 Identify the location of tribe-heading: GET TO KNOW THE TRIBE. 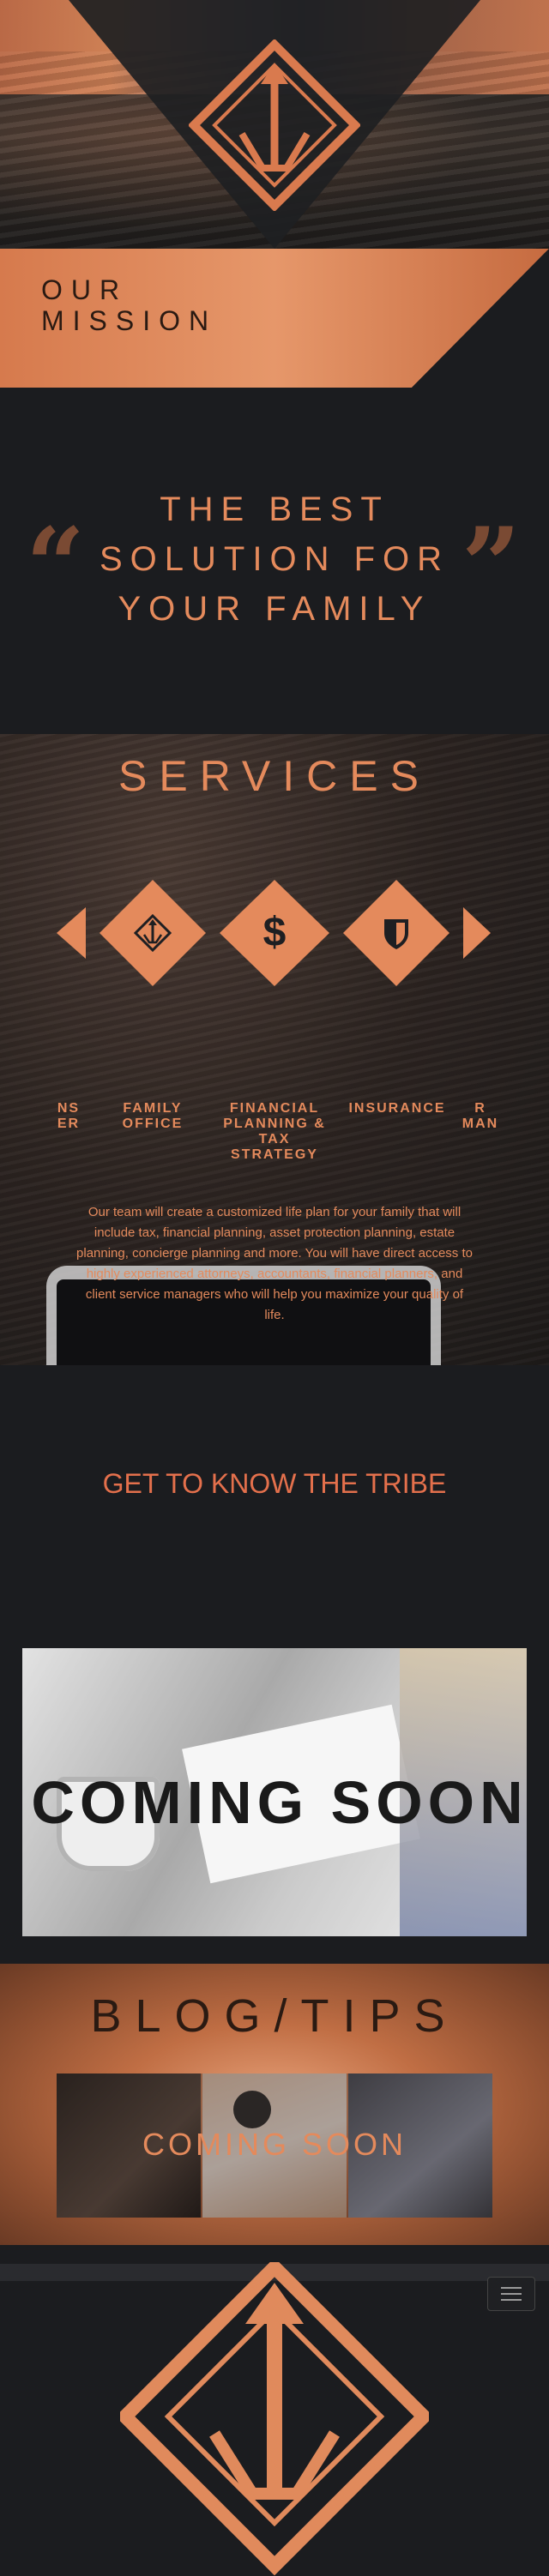
(275, 1484).